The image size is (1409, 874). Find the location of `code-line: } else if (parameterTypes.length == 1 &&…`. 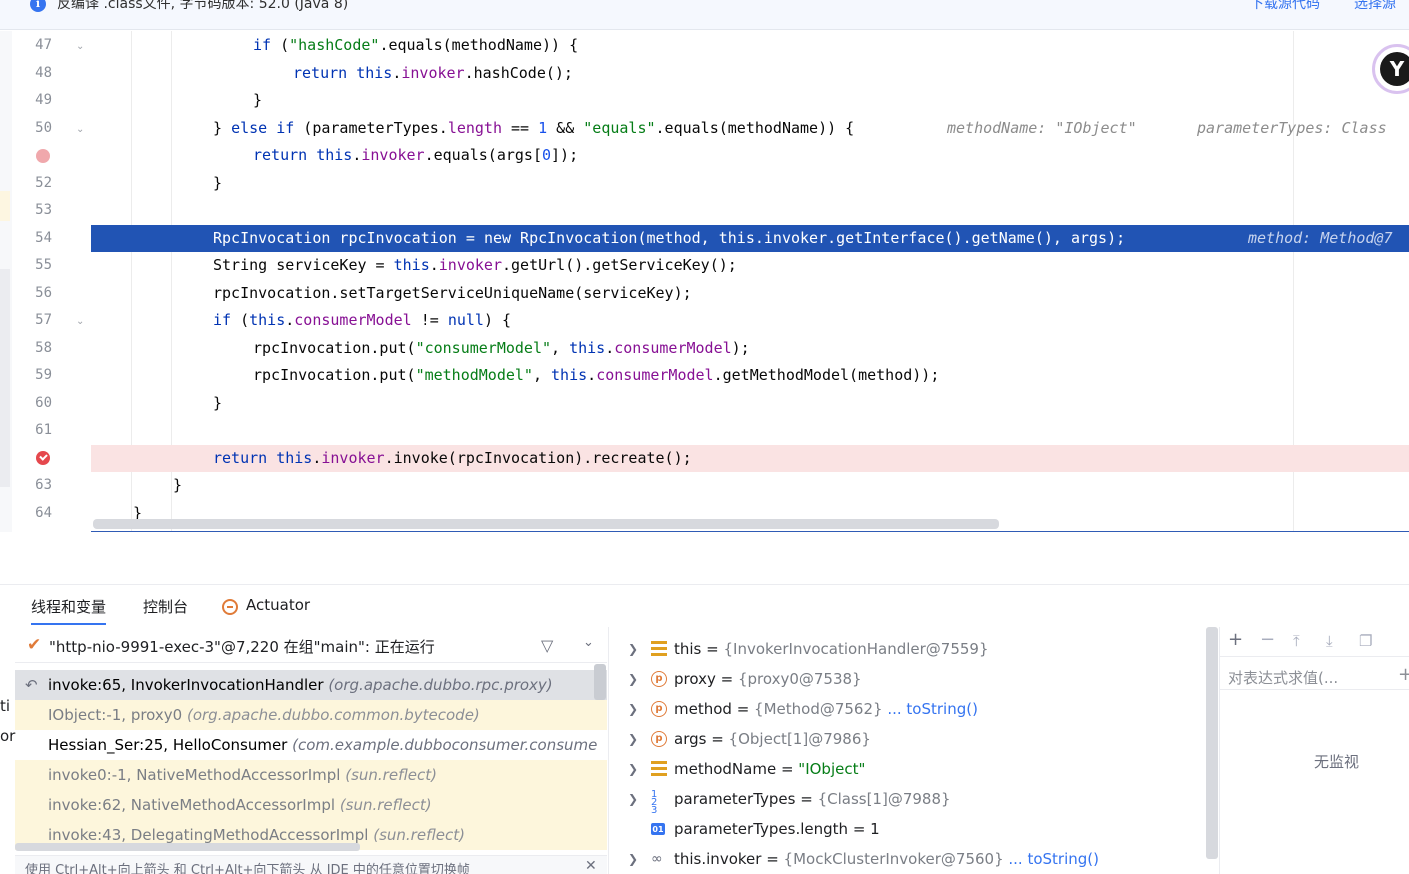

code-line: } else if (parameterTypes.length == 1 &&… is located at coordinates (750, 128).